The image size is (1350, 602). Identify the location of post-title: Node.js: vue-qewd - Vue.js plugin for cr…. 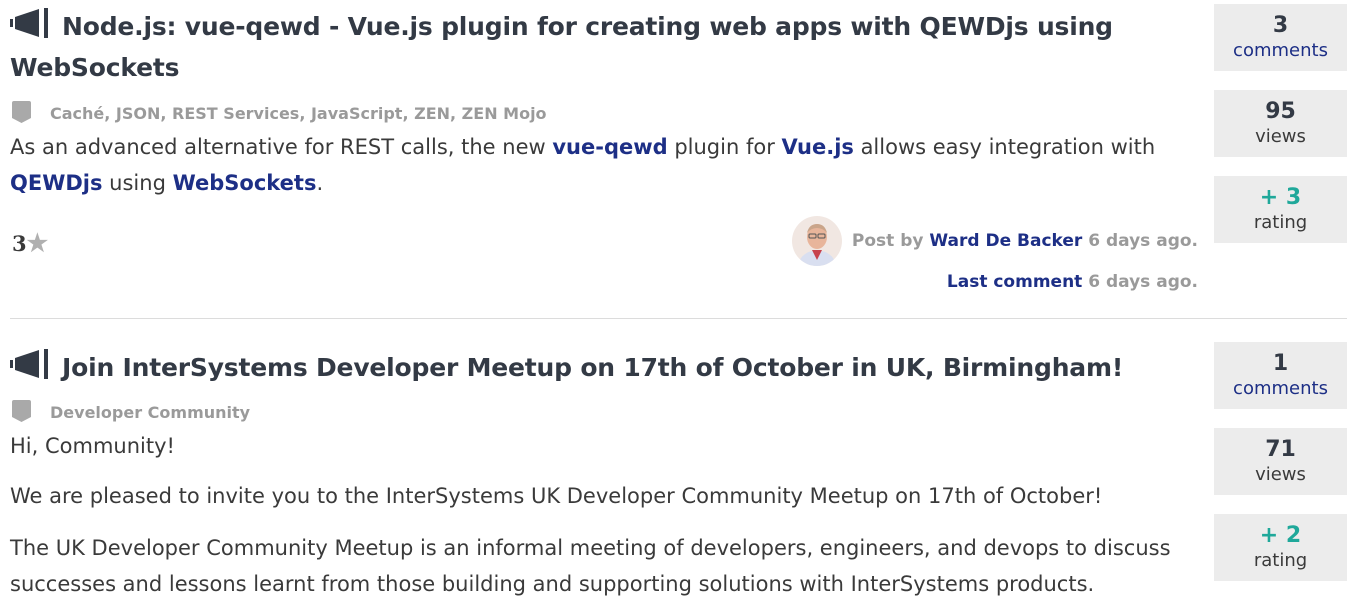
(595, 47).